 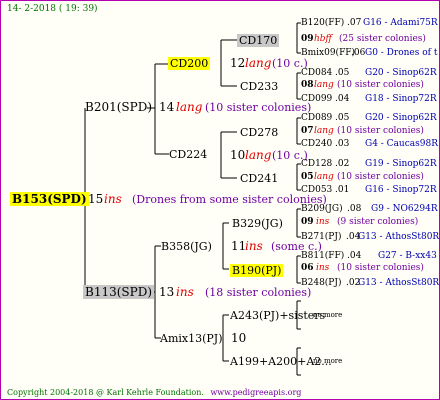 What do you see at coordinates (380, 85) in the screenshot?
I see `gen3-note-1: (10 sister colonies)` at bounding box center [380, 85].